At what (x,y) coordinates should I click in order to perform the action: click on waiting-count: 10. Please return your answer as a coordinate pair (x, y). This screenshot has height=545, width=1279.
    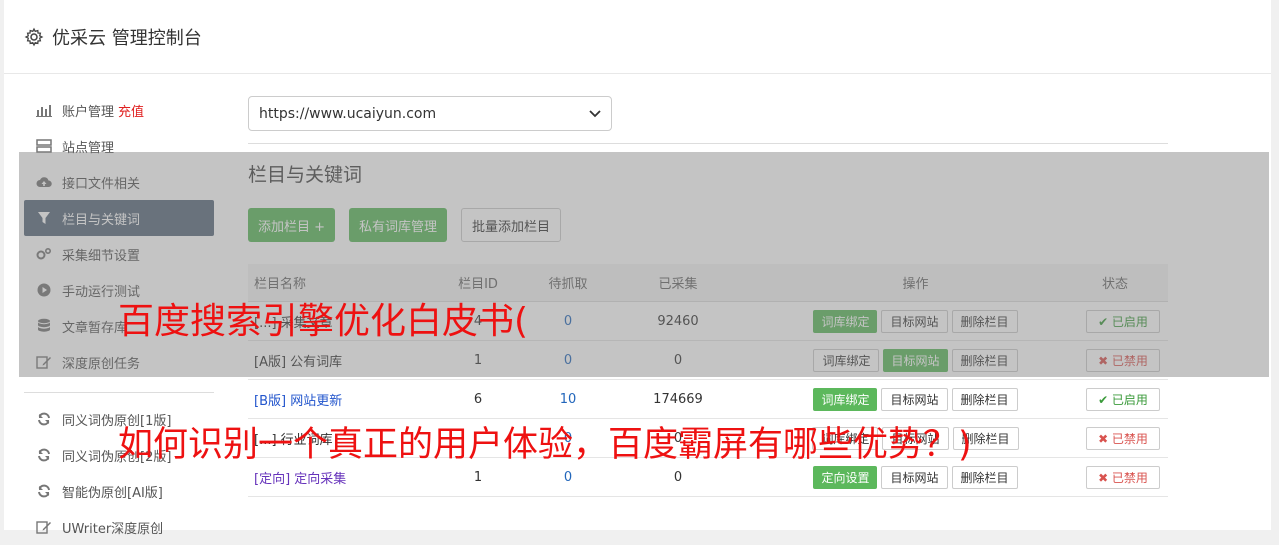
    Looking at the image, I should click on (568, 399).